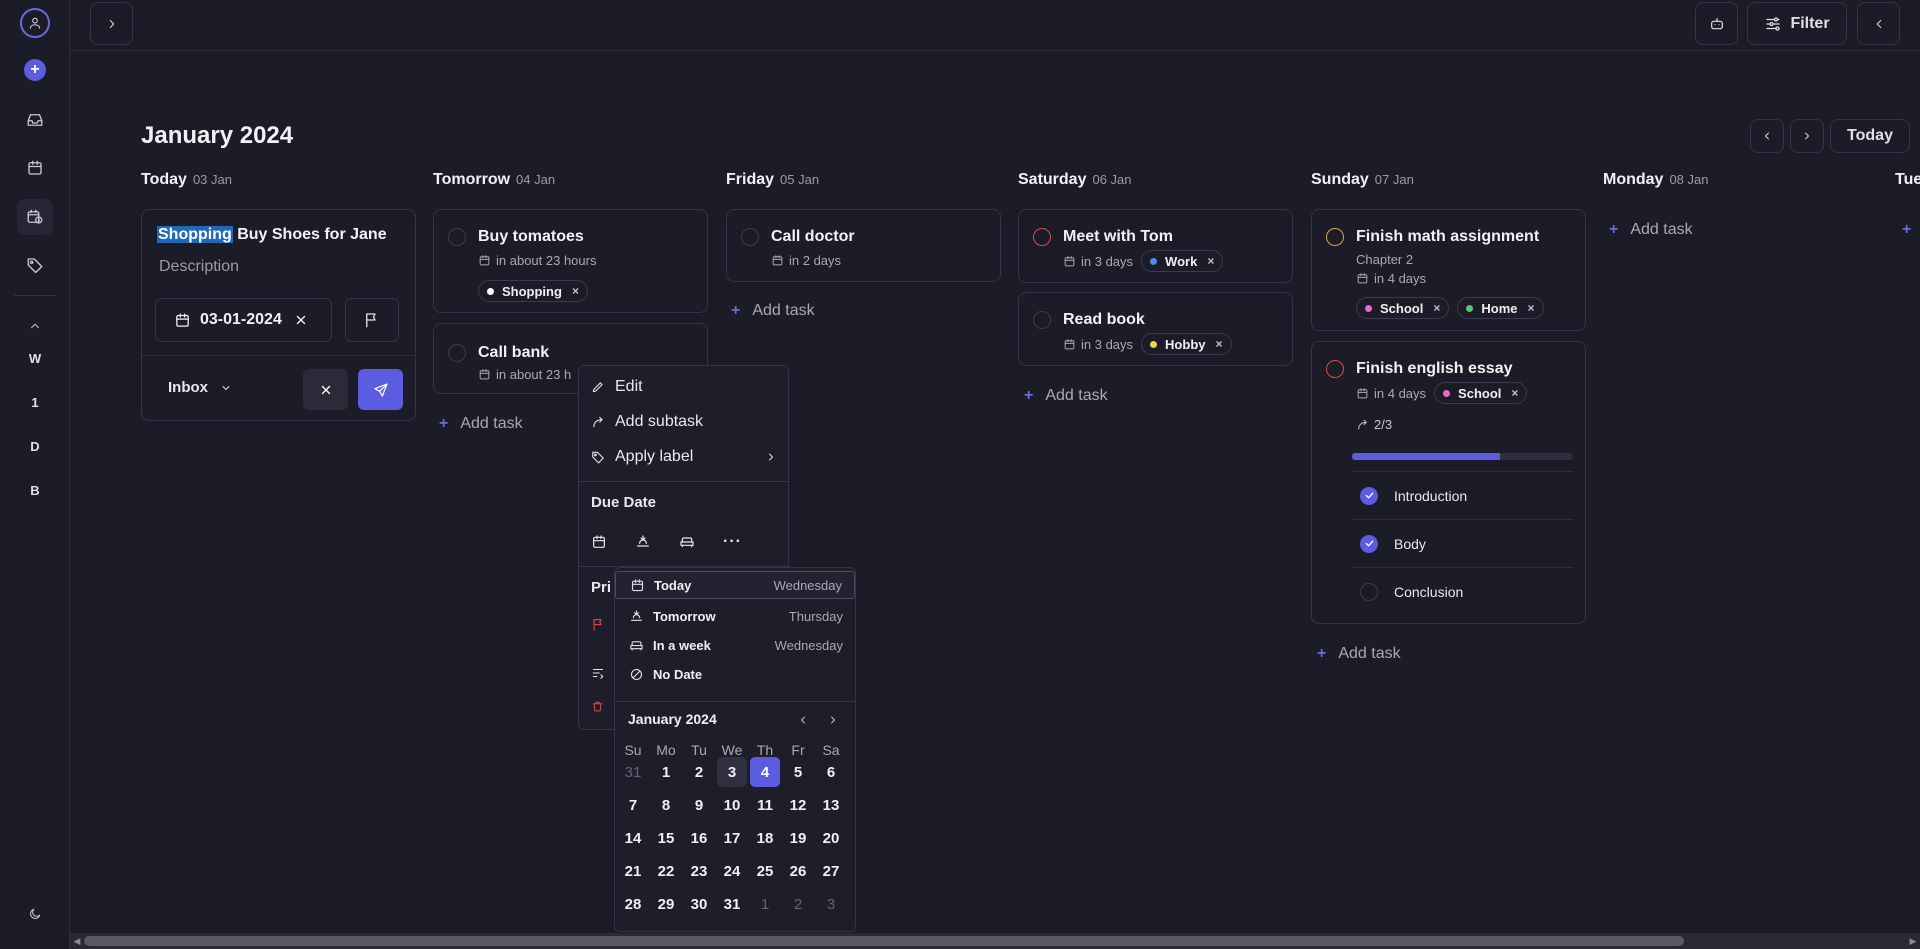 The width and height of the screenshot is (1920, 949). I want to click on calendar-icon, so click(35, 168).